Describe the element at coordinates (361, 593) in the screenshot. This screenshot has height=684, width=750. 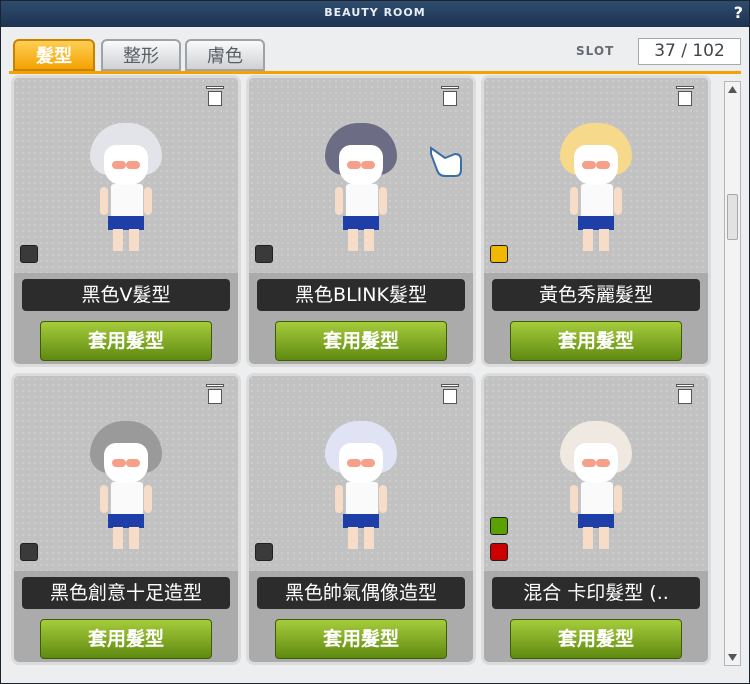
I see `style-name: 黑色帥氣偶像造型` at that location.